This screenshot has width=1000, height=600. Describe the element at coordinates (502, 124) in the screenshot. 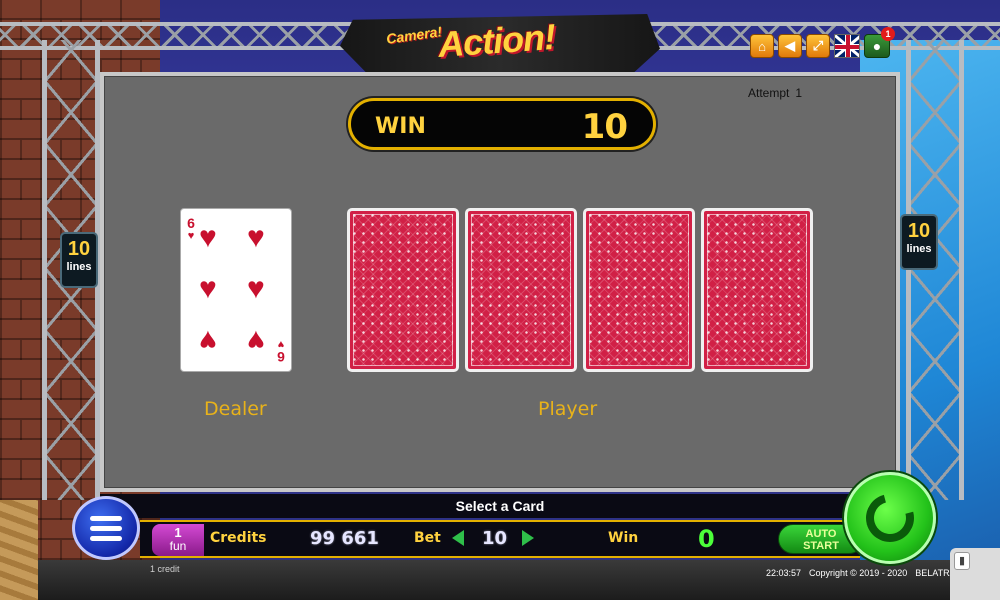

I see `gamble-win-display: WIN 10` at that location.